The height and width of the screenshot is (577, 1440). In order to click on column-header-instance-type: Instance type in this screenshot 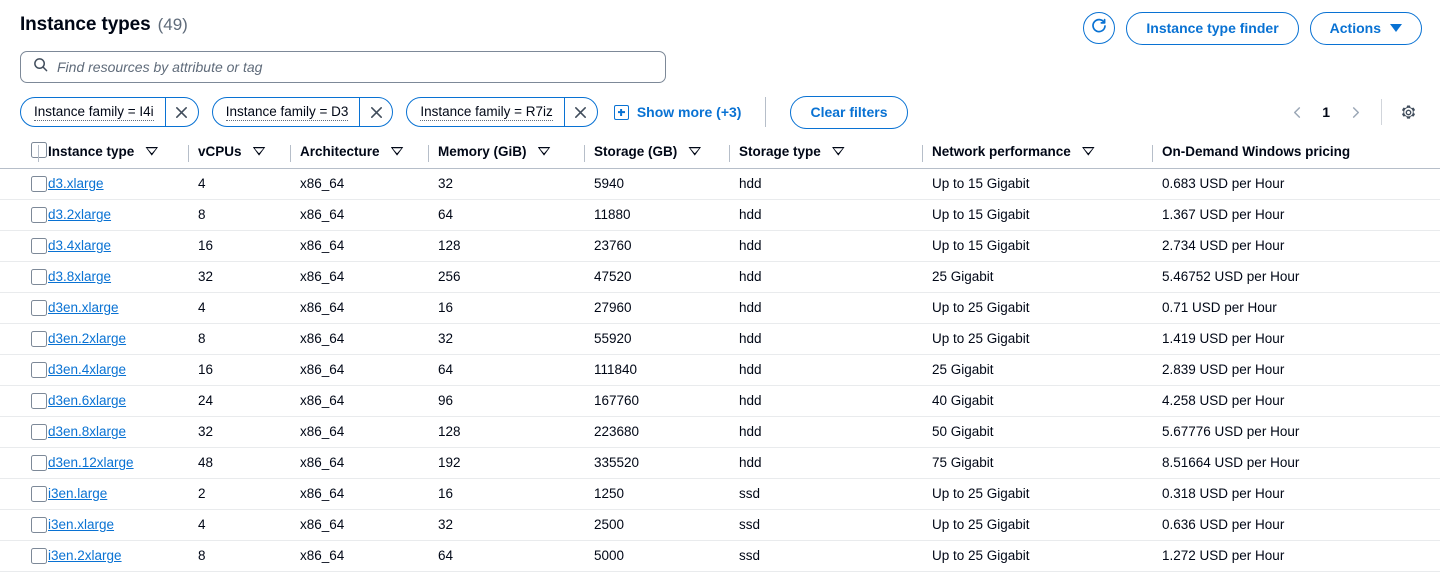, I will do `click(118, 155)`.